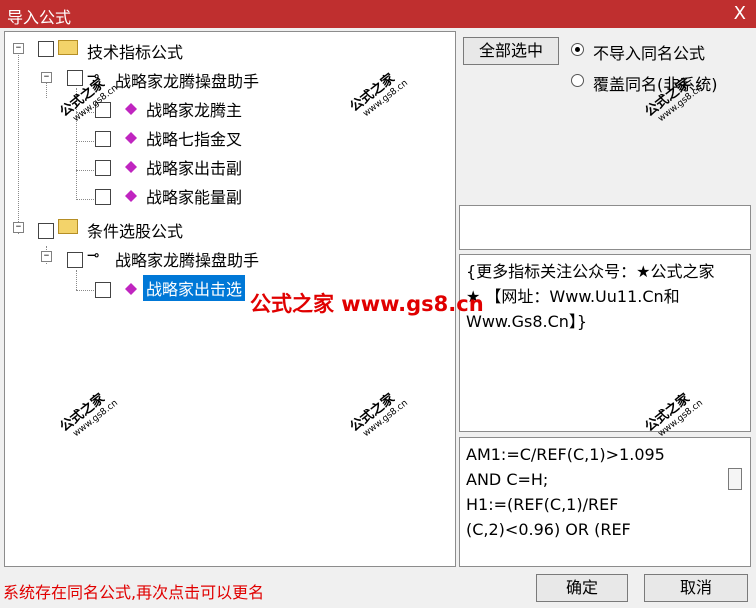 The height and width of the screenshot is (608, 756). What do you see at coordinates (135, 231) in the screenshot?
I see `tree-node-label: 条件选股公式` at bounding box center [135, 231].